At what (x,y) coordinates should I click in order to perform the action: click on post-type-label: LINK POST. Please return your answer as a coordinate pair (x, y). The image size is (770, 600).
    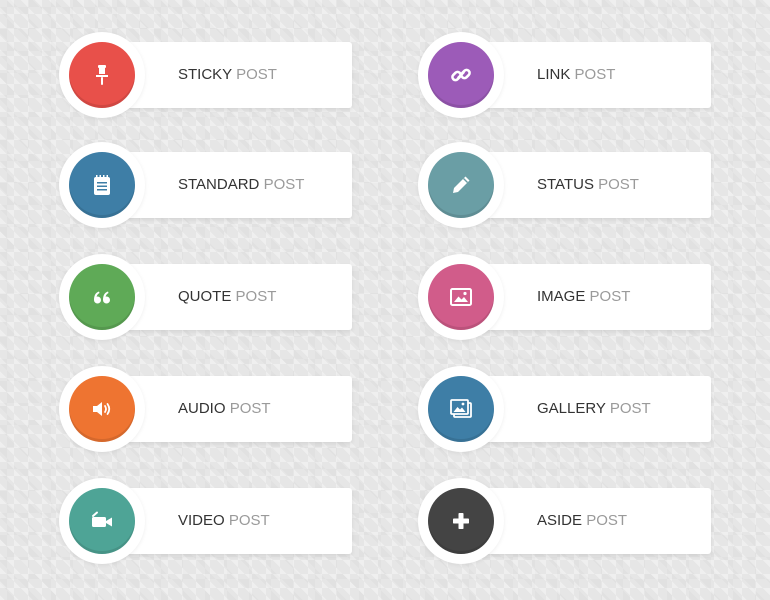
    Looking at the image, I should click on (576, 74).